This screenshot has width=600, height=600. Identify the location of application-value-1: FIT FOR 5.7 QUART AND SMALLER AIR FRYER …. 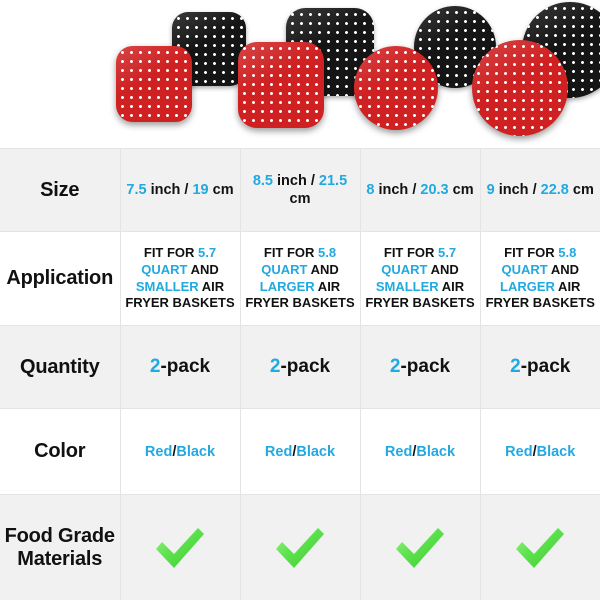
(180, 278).